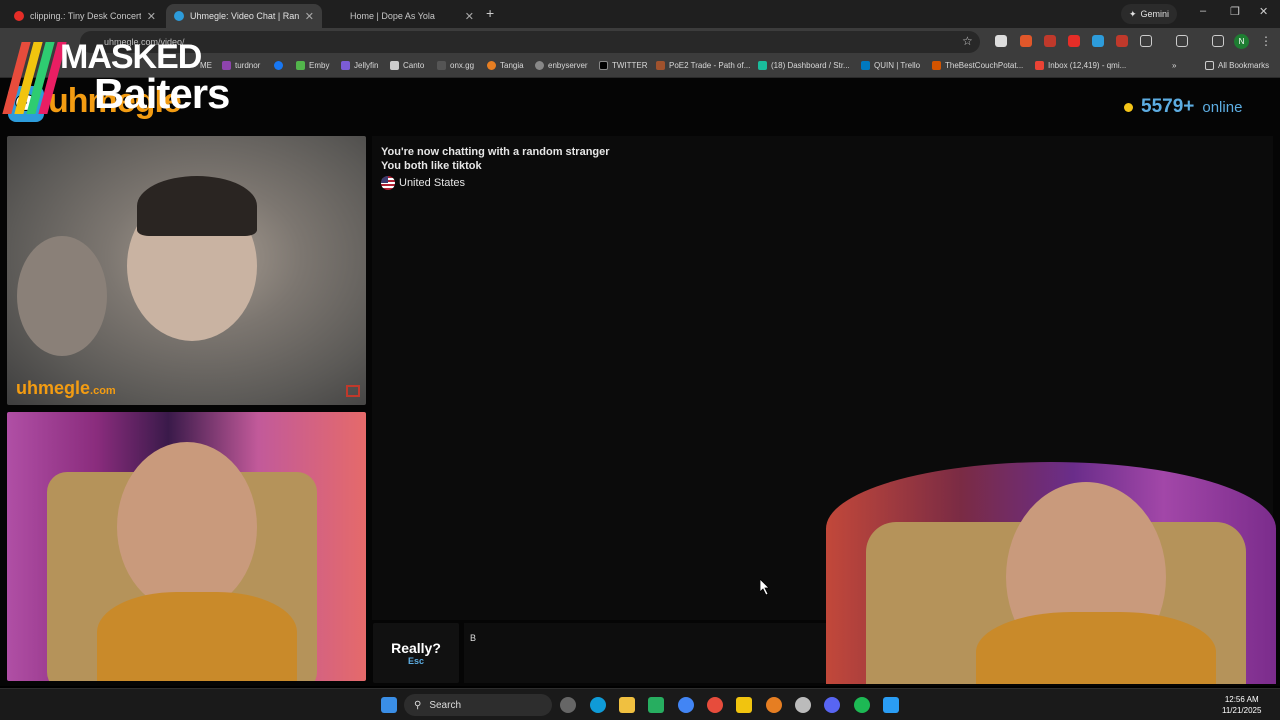  What do you see at coordinates (353, 391) in the screenshot?
I see `report-icon` at bounding box center [353, 391].